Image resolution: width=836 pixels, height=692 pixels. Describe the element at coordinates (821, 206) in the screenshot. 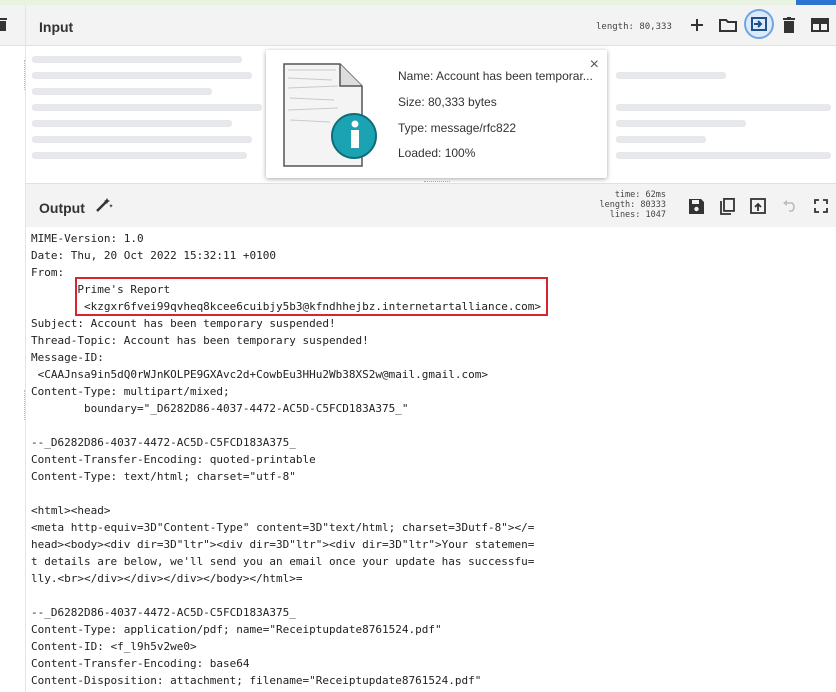

I see `maximize-icon` at that location.